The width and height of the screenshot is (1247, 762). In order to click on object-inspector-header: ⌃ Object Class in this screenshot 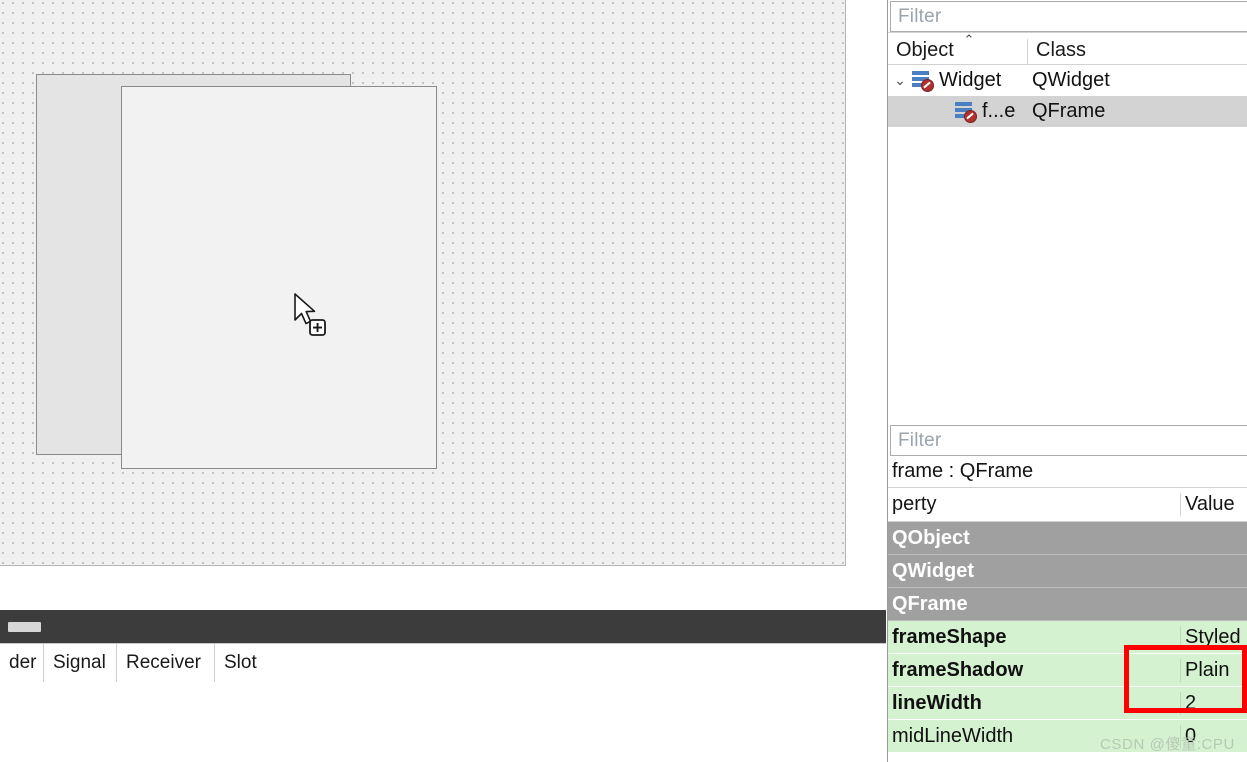, I will do `click(1067, 48)`.